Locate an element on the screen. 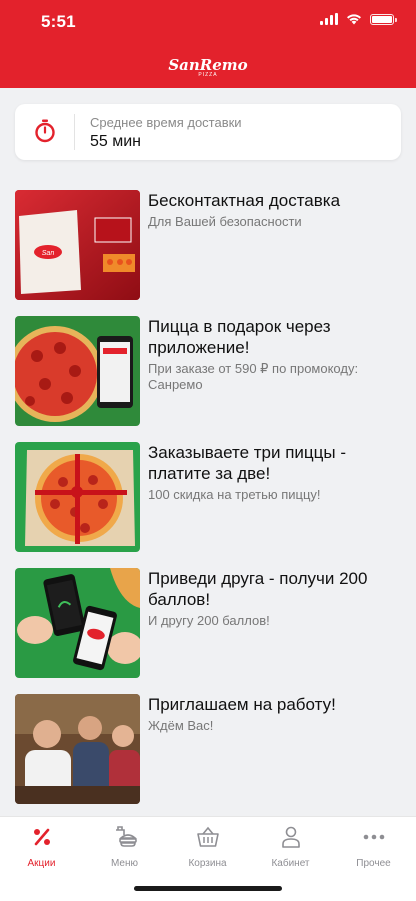 This screenshot has height=901, width=416. signal-icon is located at coordinates (329, 19).